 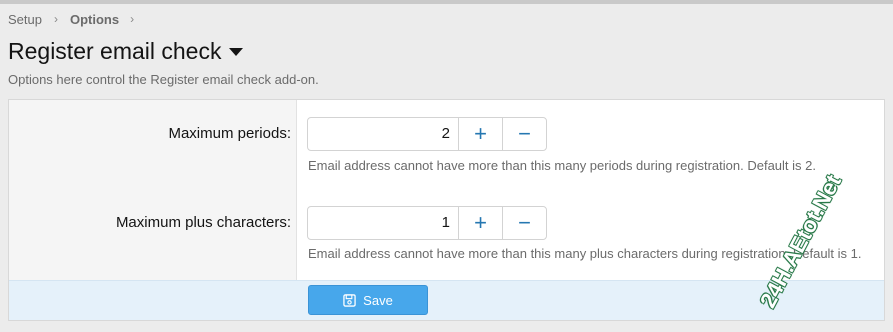 What do you see at coordinates (446, 2) in the screenshot?
I see `top-shadow` at bounding box center [446, 2].